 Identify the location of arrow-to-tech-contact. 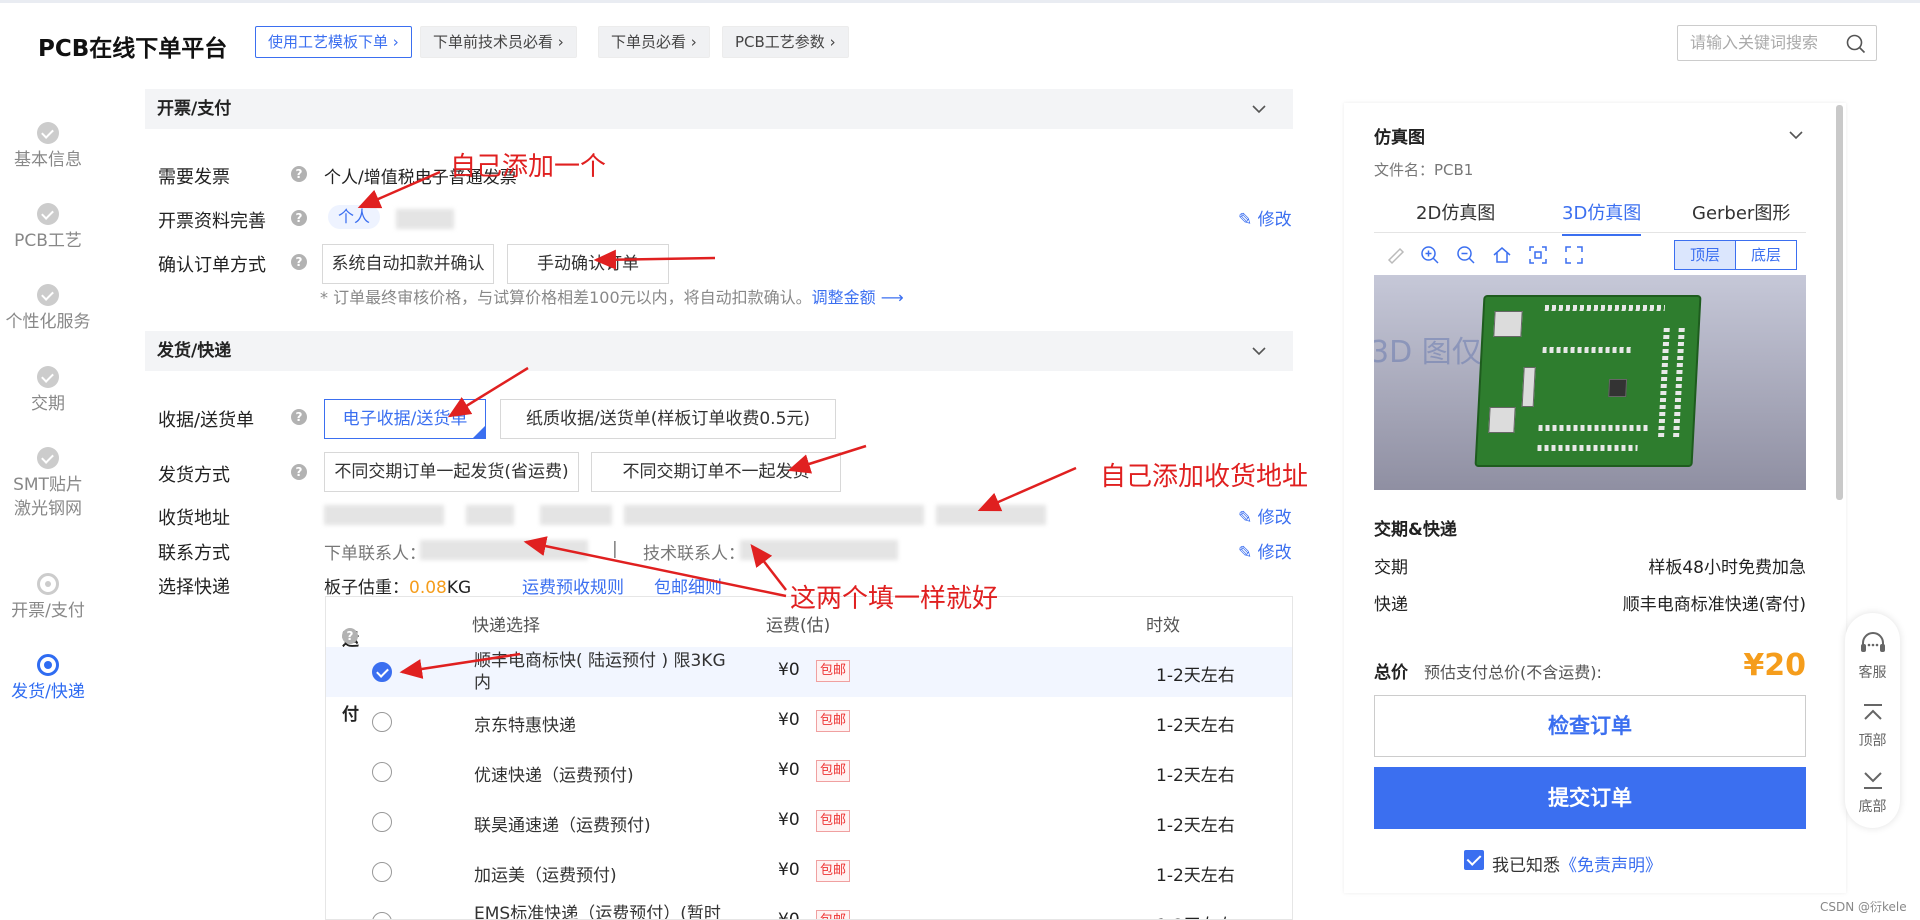
(768, 567).